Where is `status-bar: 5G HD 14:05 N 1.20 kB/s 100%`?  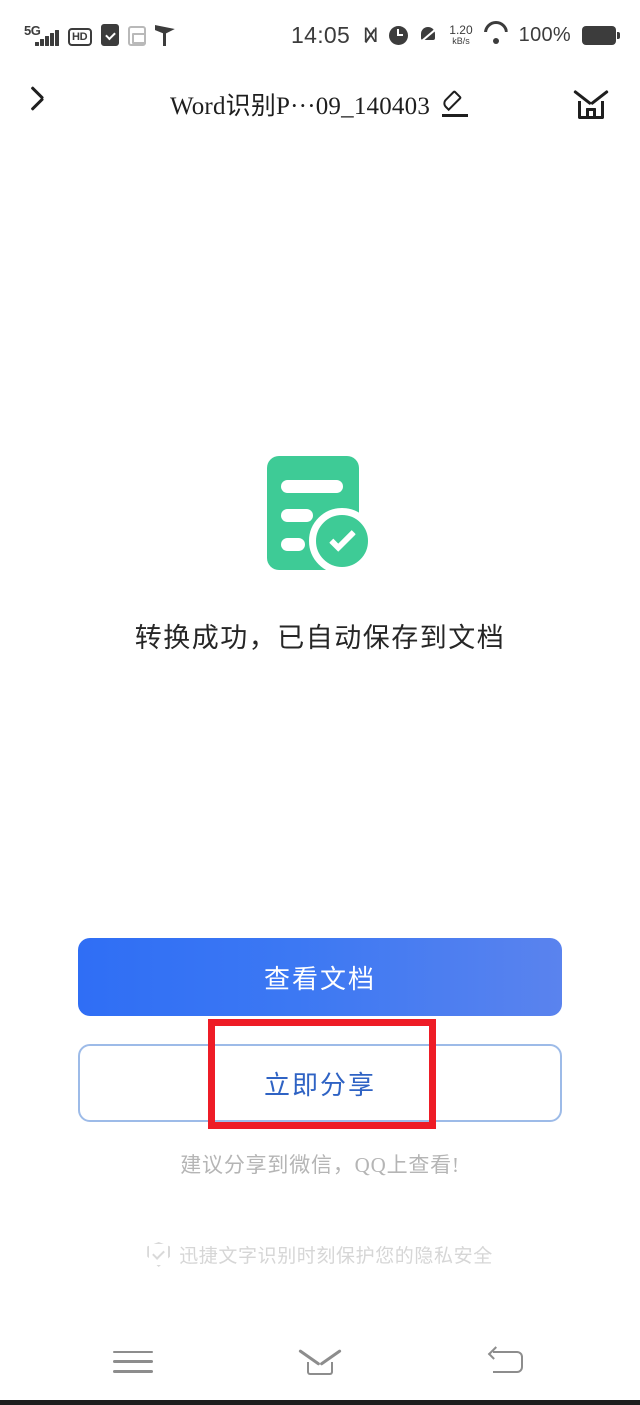 status-bar: 5G HD 14:05 N 1.20 kB/s 100% is located at coordinates (320, 35).